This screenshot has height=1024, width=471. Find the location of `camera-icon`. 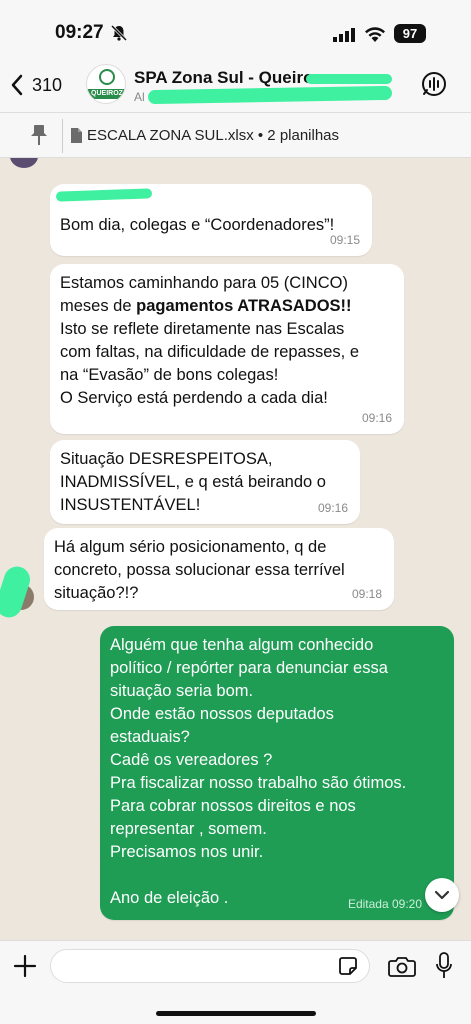

camera-icon is located at coordinates (402, 966).